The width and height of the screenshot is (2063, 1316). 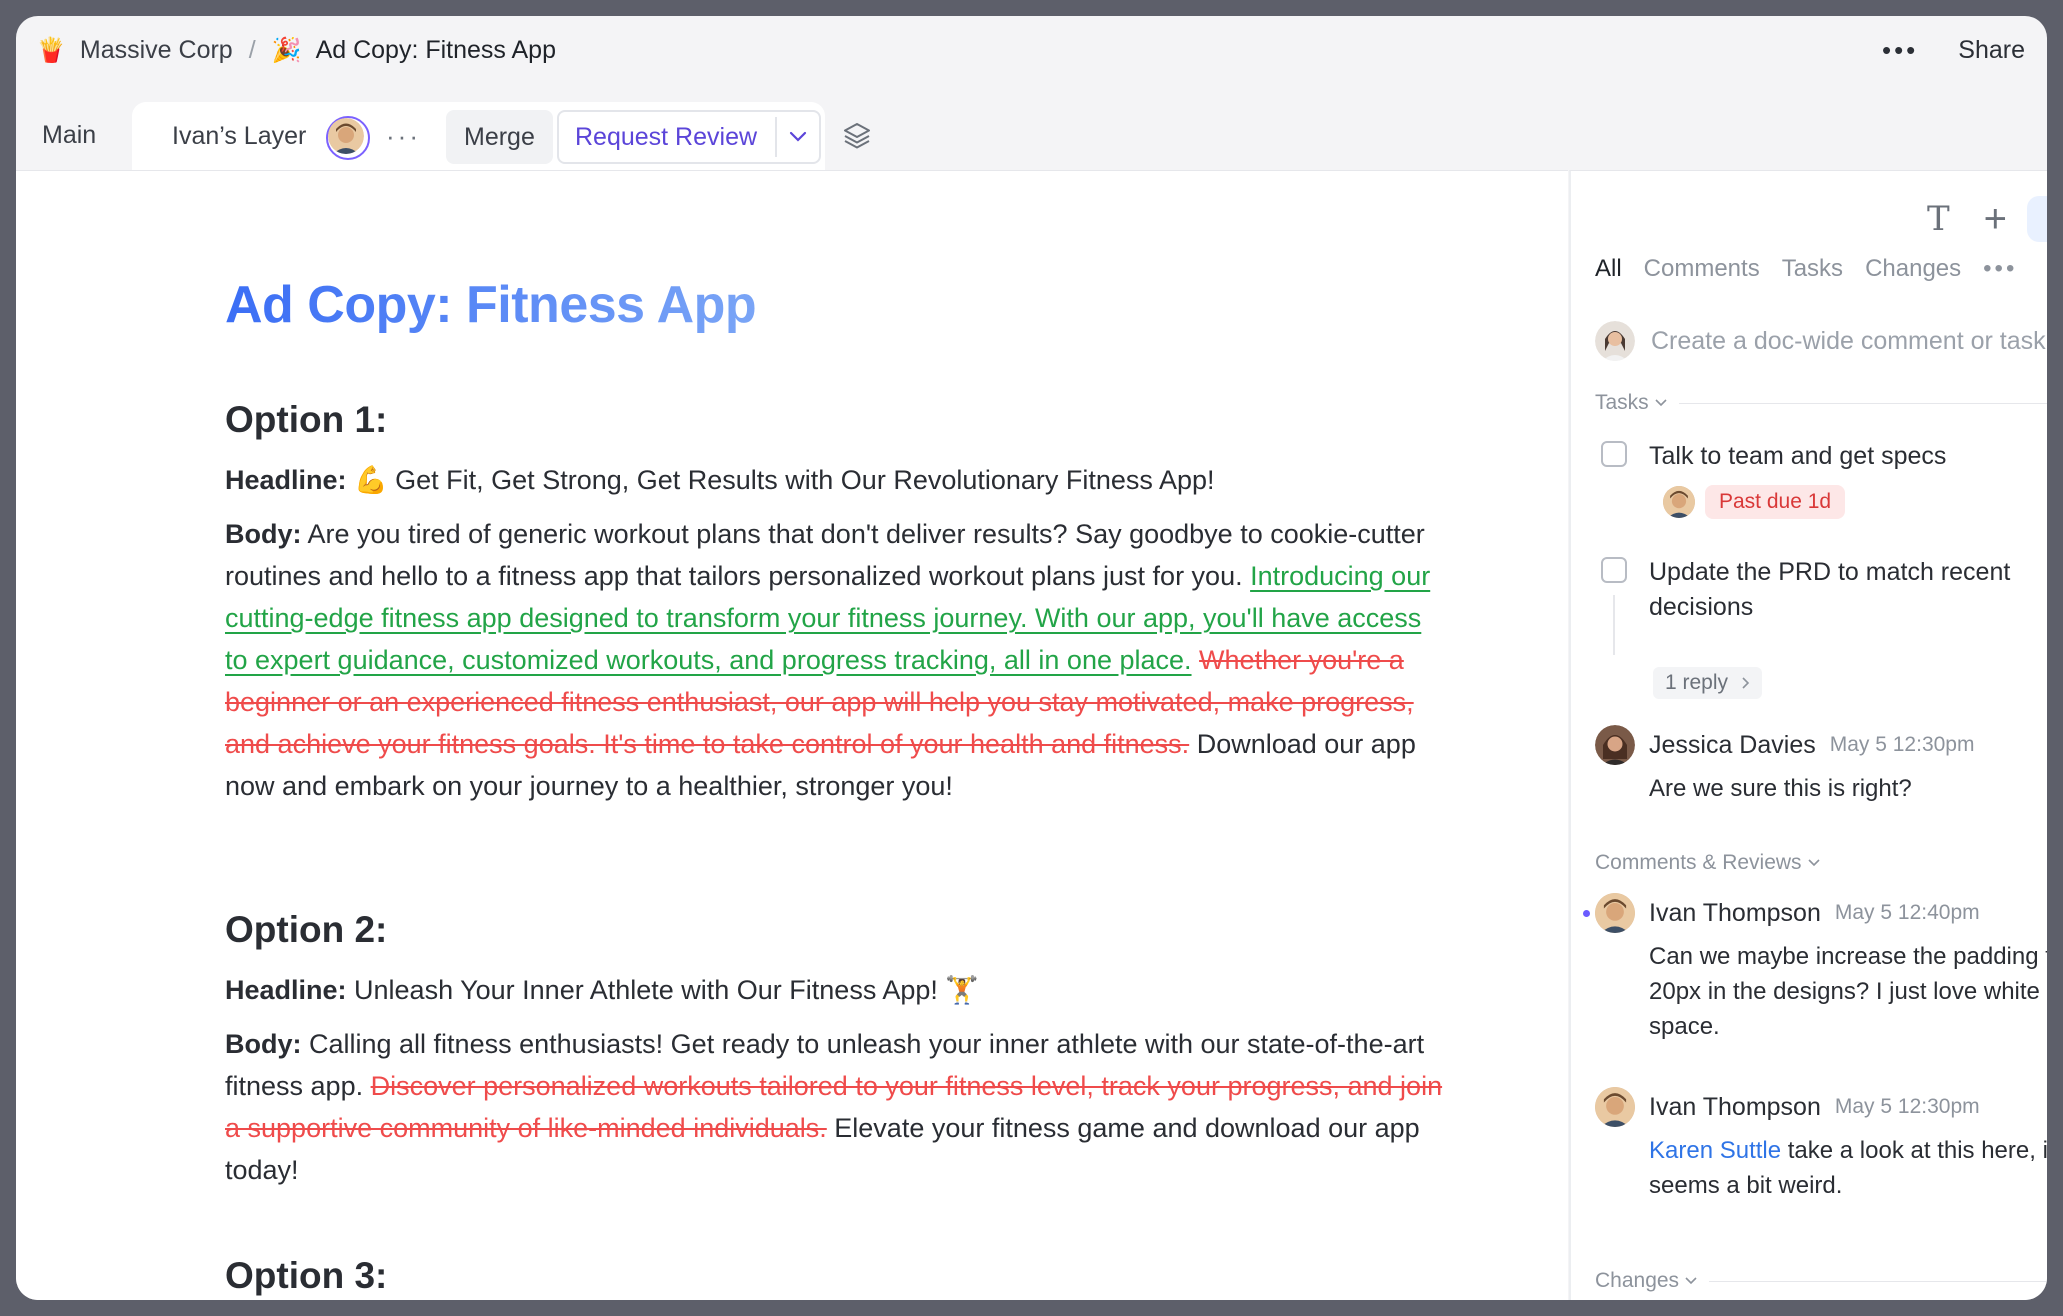 I want to click on assignee-avatar, so click(x=1679, y=502).